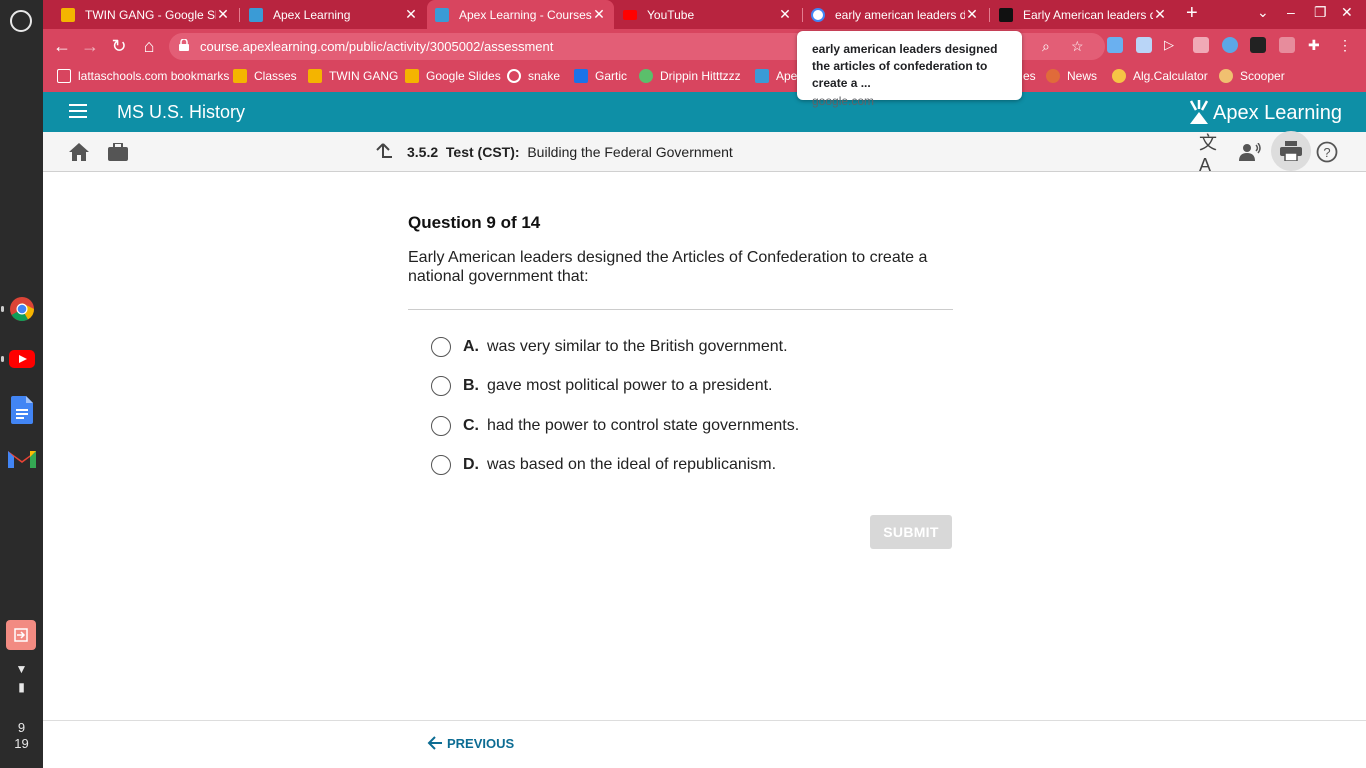  I want to click on tab-apex-courses: Apex Learning - Courses ✕, so click(520, 14).